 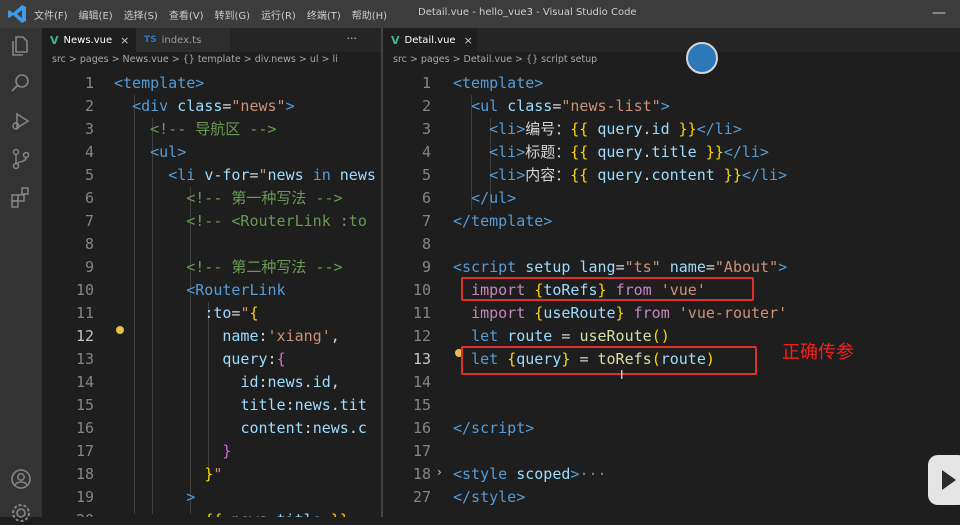 I want to click on code-line: 7 <!-- <RouterLink :to, so click(x=225, y=221).